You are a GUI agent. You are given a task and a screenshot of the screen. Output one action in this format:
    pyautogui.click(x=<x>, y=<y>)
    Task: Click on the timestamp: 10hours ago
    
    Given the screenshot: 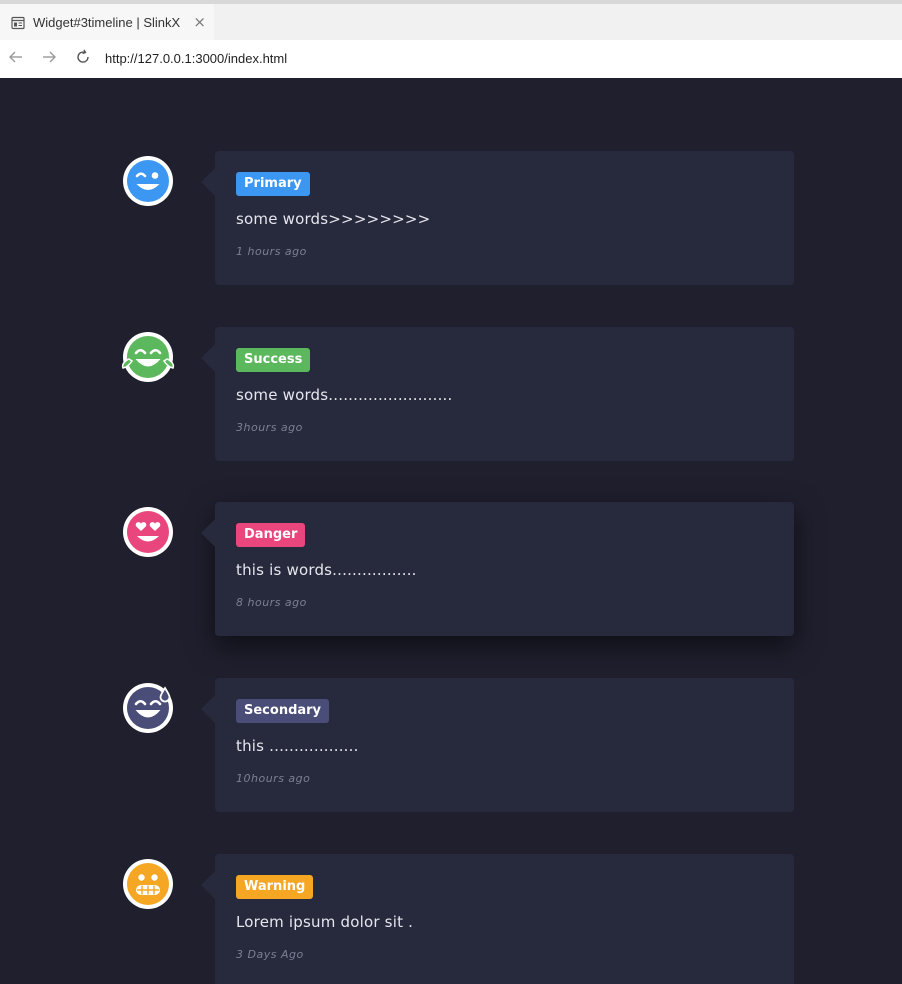 What is the action you would take?
    pyautogui.click(x=273, y=778)
    